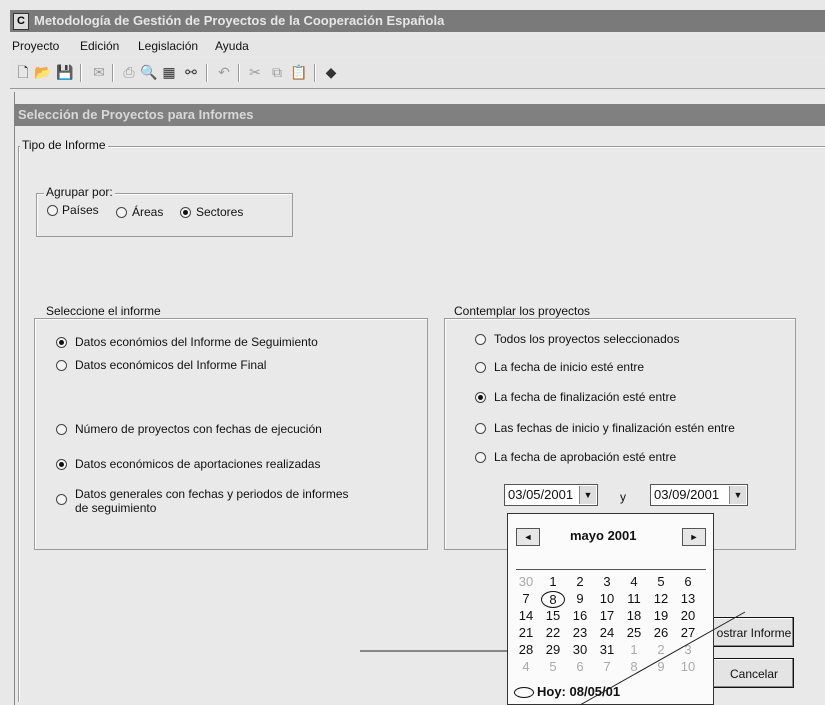 Image resolution: width=825 pixels, height=705 pixels. Describe the element at coordinates (553, 658) in the screenshot. I see `annotation-lines` at that location.